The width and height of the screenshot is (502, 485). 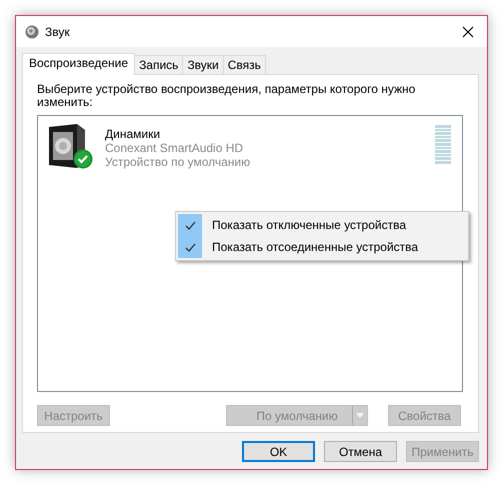 I want to click on device-name: Динамики, so click(x=133, y=134).